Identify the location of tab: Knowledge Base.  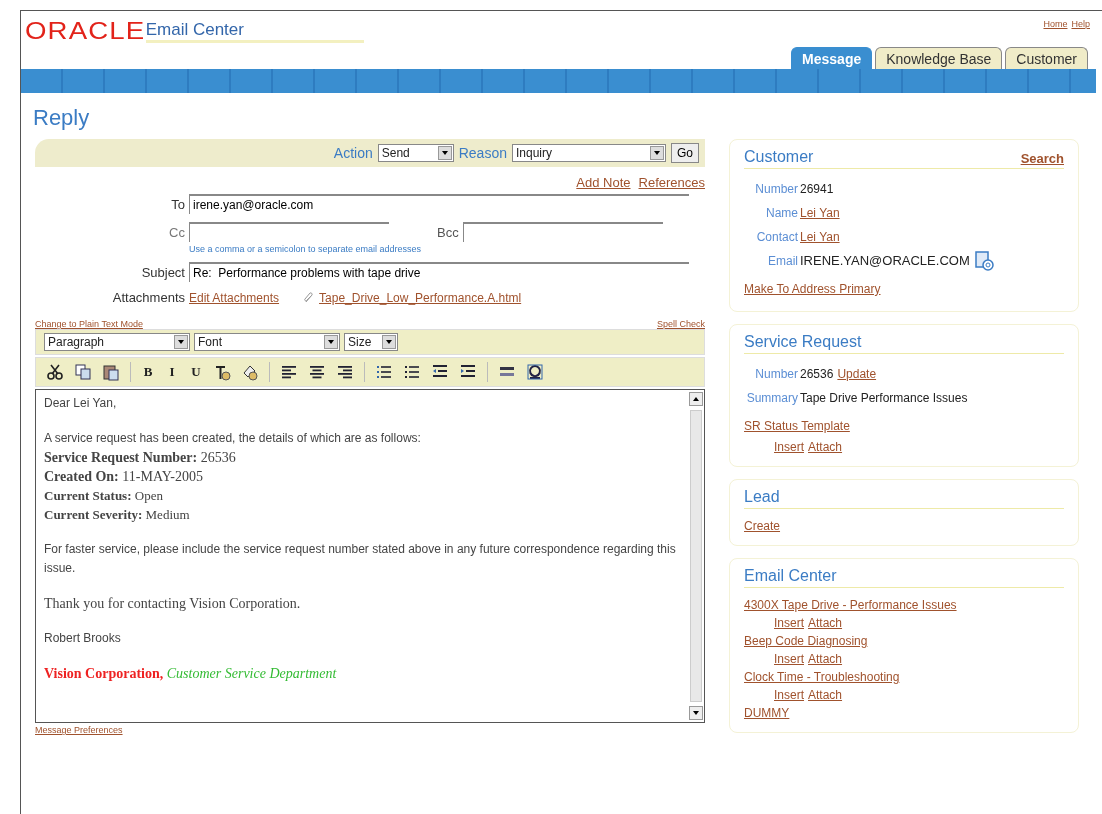
(939, 58).